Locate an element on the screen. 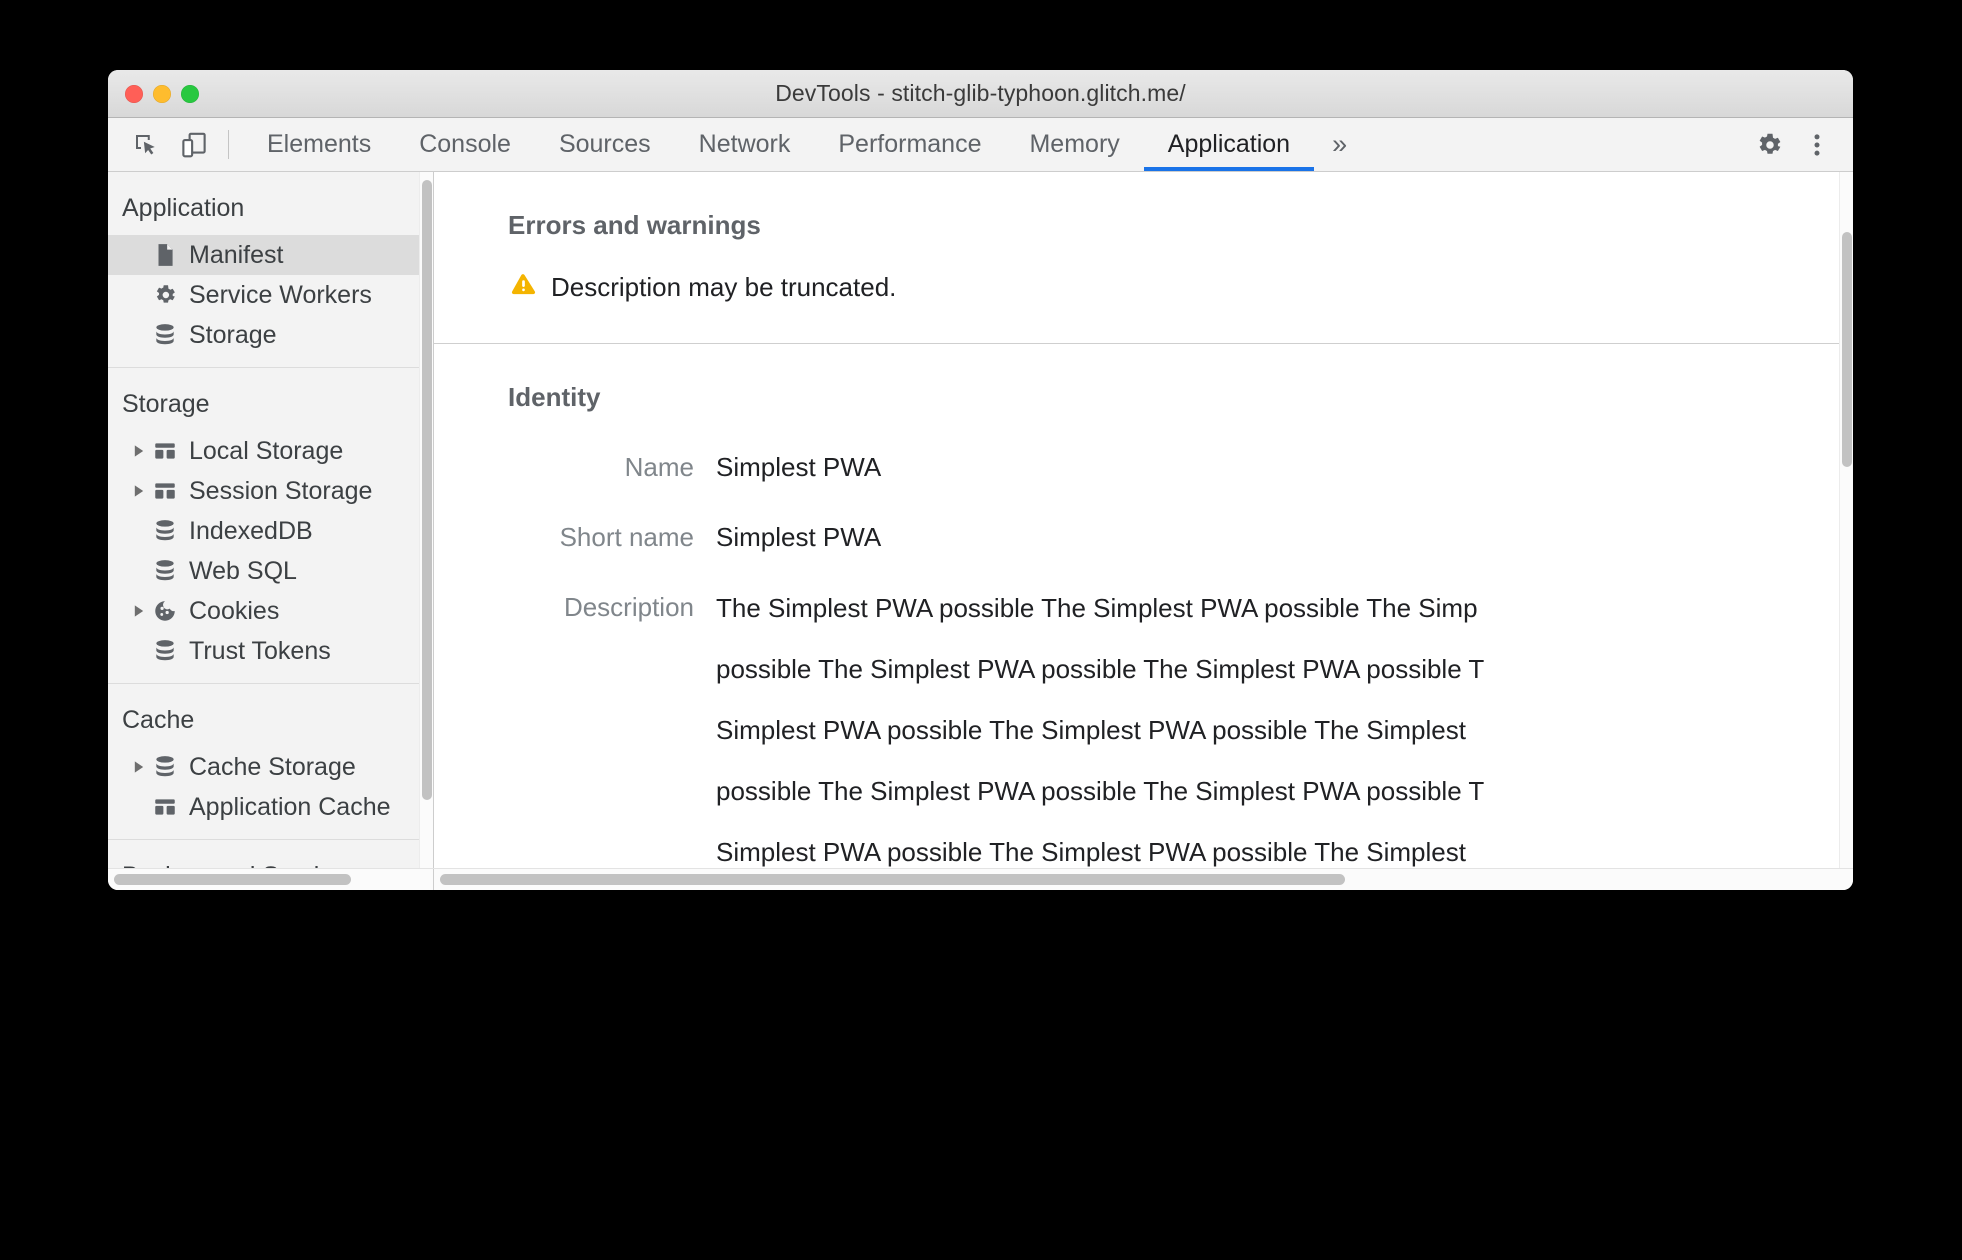 The image size is (1962, 1260). sidebar-item-label: Web SQL is located at coordinates (243, 570).